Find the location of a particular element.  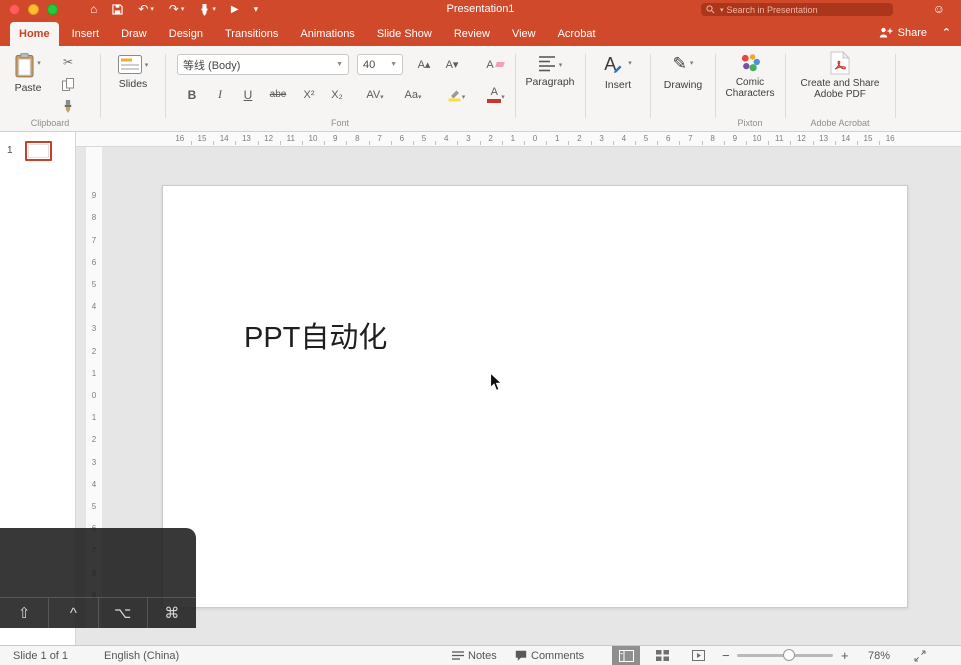

cut-icon: ✂ is located at coordinates (68, 62).